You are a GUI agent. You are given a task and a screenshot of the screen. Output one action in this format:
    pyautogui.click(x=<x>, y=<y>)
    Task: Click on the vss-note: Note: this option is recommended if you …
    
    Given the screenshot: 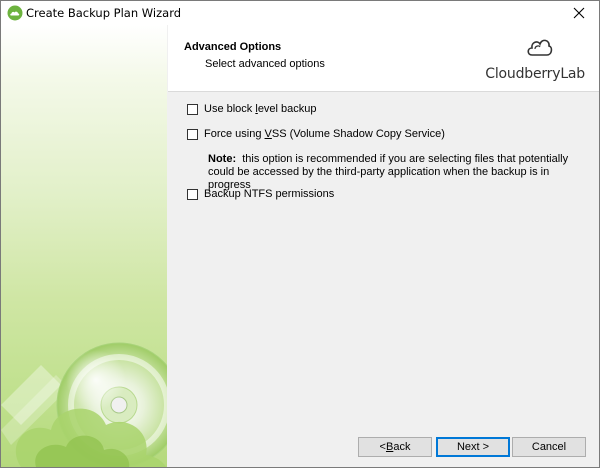 What is the action you would take?
    pyautogui.click(x=398, y=172)
    